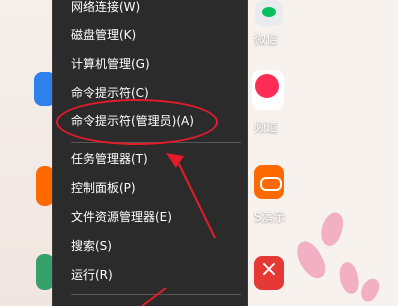 The width and height of the screenshot is (398, 306). What do you see at coordinates (103, 188) in the screenshot?
I see `menu-item-control-panel: 控制面板(P)` at bounding box center [103, 188].